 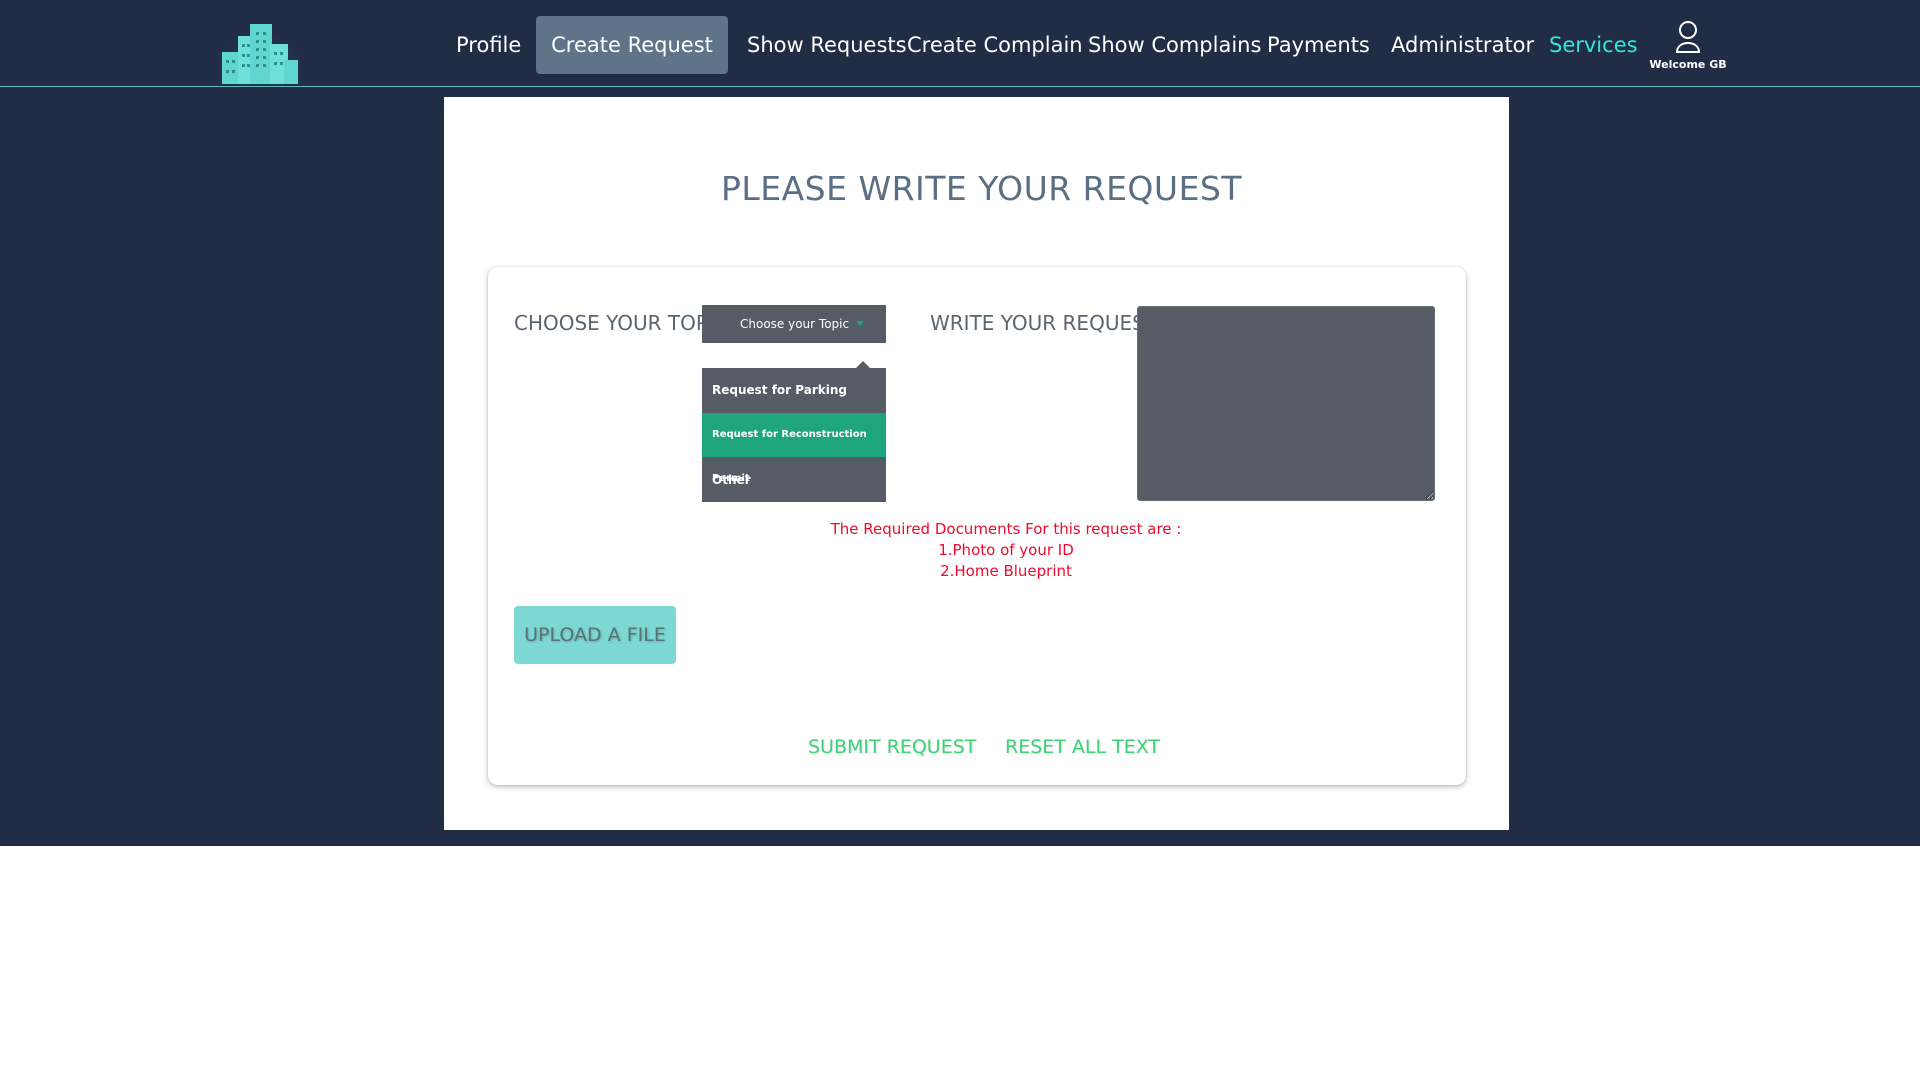 What do you see at coordinates (794, 390) in the screenshot?
I see `topic-option-parking: Request for Parking` at bounding box center [794, 390].